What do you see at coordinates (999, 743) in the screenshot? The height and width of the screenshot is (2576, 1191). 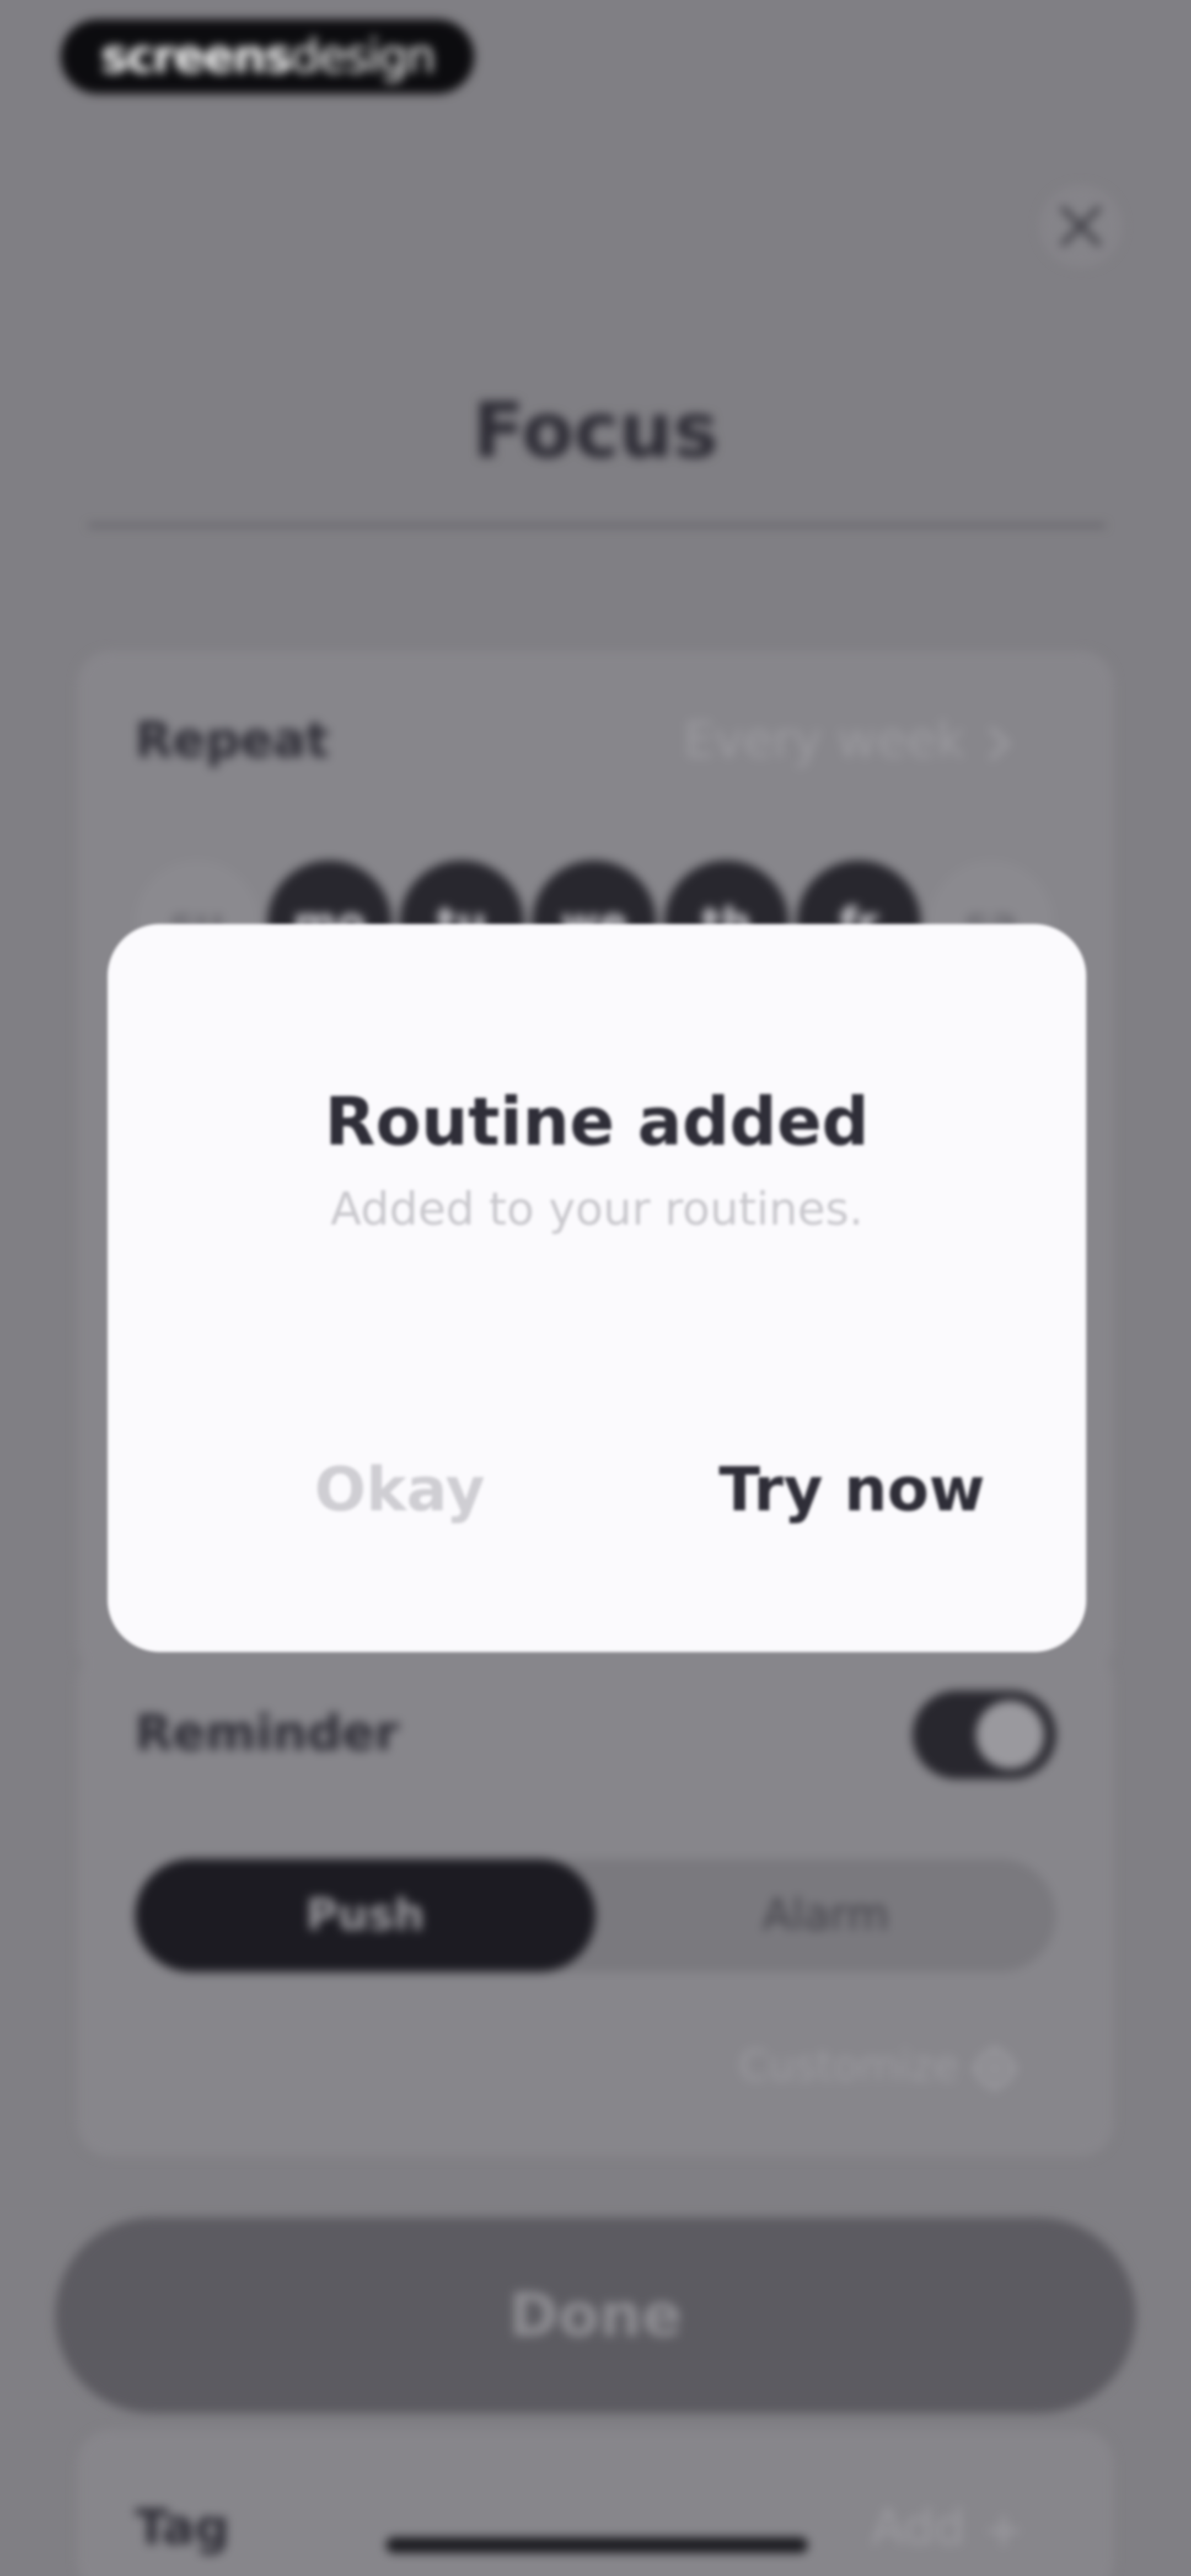 I see `chevron-right-icon` at bounding box center [999, 743].